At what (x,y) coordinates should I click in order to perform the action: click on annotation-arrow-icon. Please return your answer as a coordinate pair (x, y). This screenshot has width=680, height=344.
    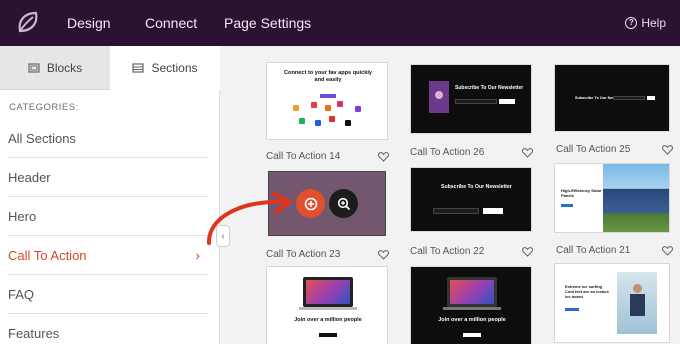
    Looking at the image, I should click on (249, 218).